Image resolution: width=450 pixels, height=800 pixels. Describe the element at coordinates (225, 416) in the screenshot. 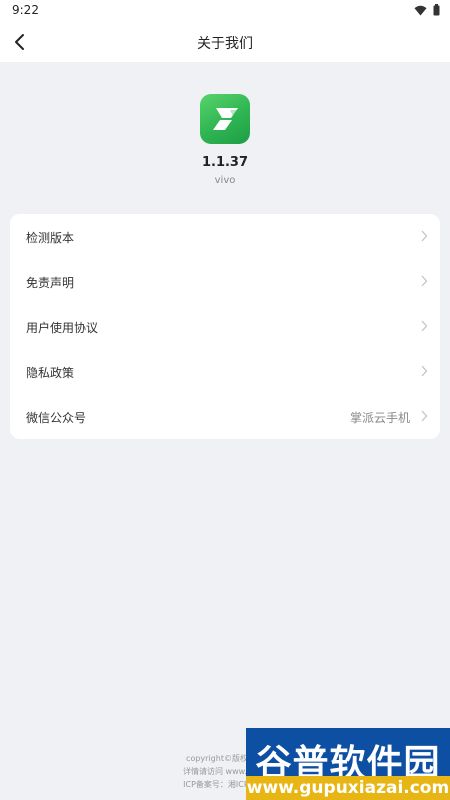

I see `menu-item-wechat-account: 微信公众号 掌派云手机` at that location.